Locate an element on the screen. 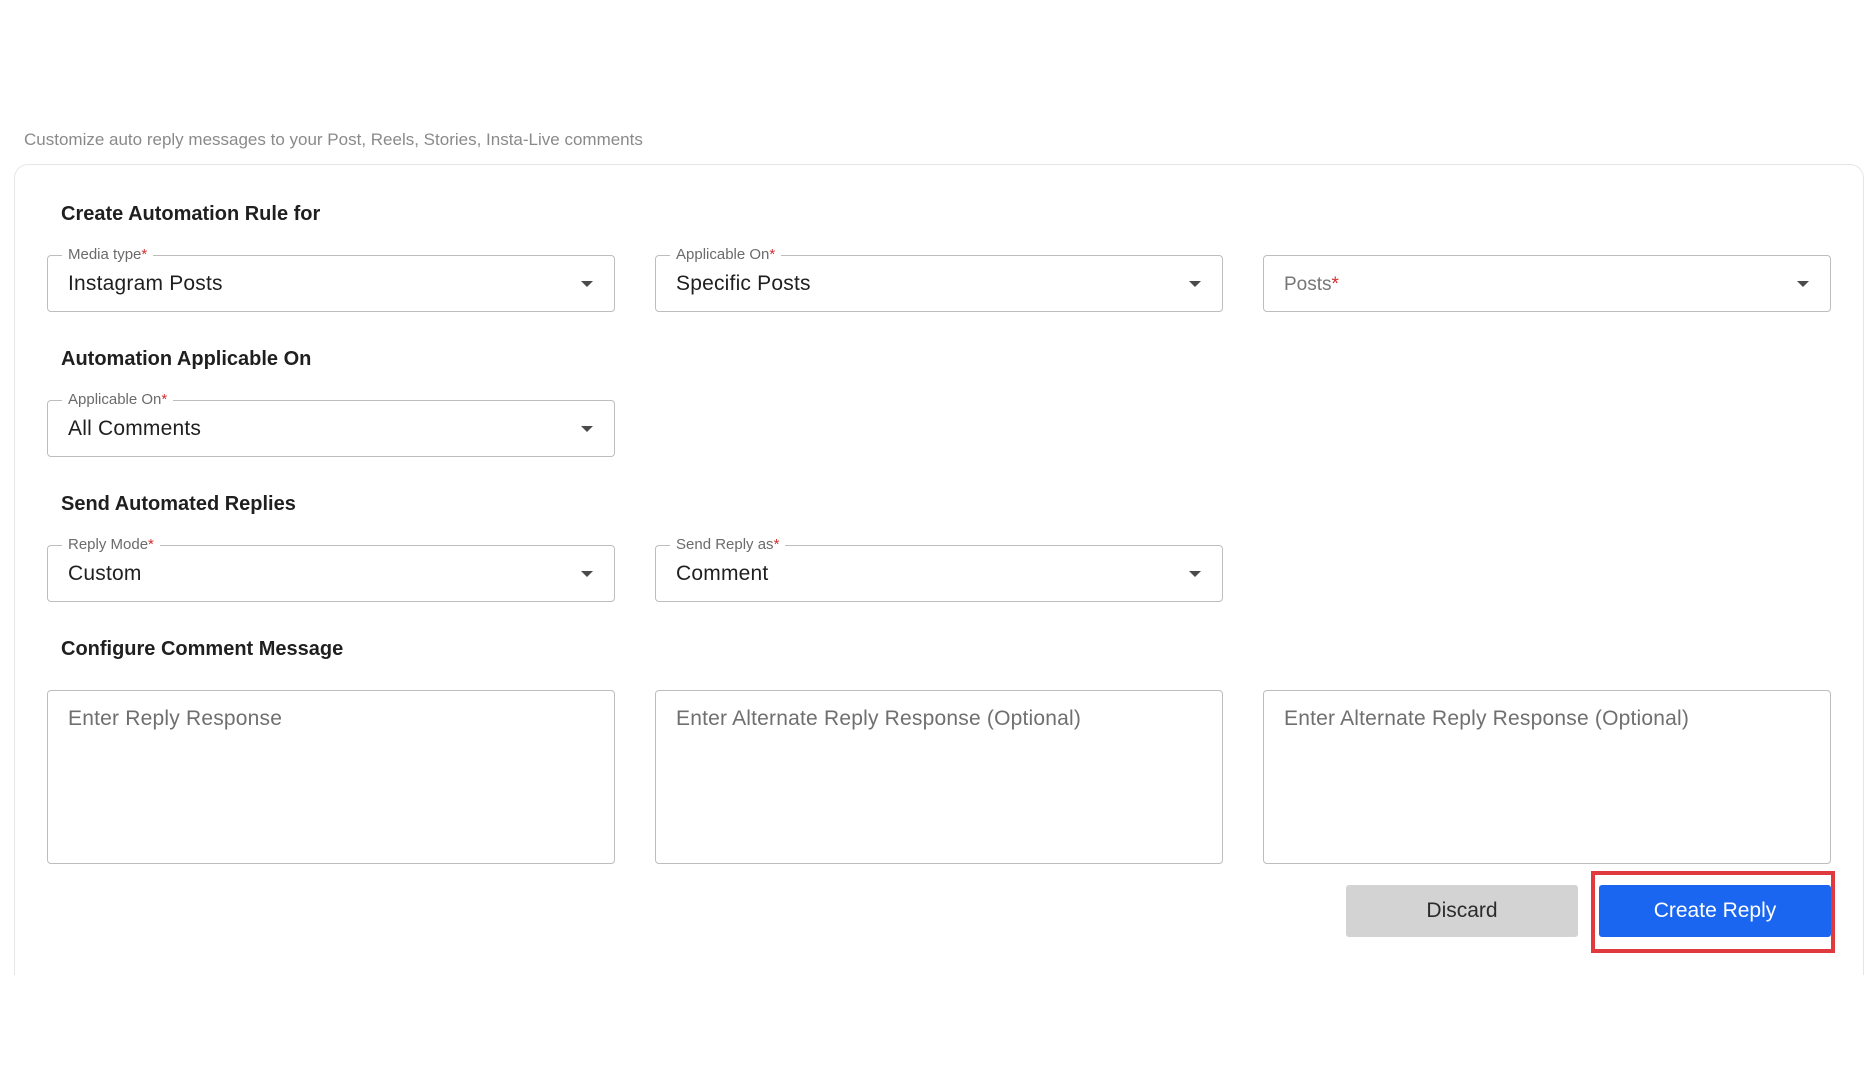 This screenshot has width=1866, height=1080. send-reply-as-label: Send Reply as* is located at coordinates (728, 545).